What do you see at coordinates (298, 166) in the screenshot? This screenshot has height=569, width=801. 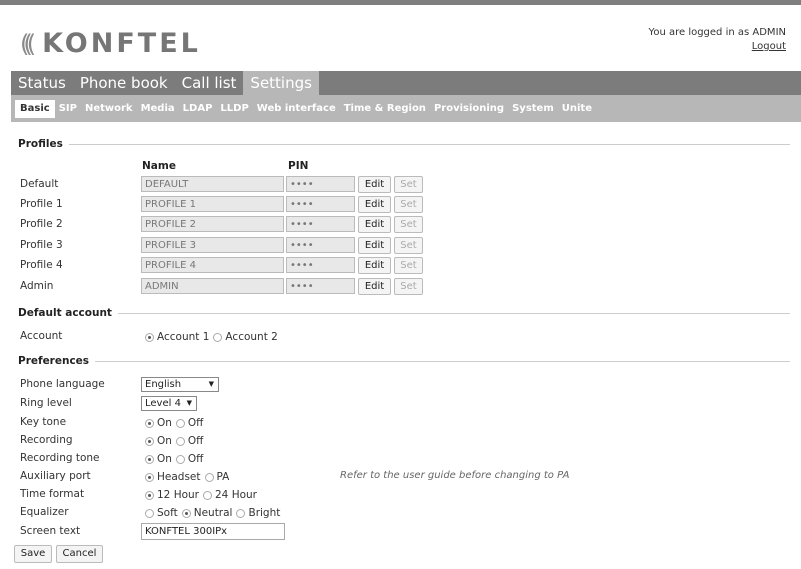 I see `col-pin-header: PIN` at bounding box center [298, 166].